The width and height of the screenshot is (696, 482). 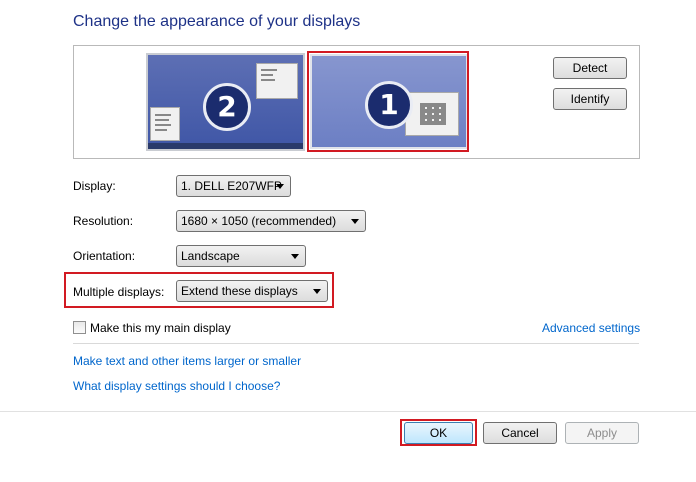 I want to click on identify-button: Identify, so click(x=590, y=99).